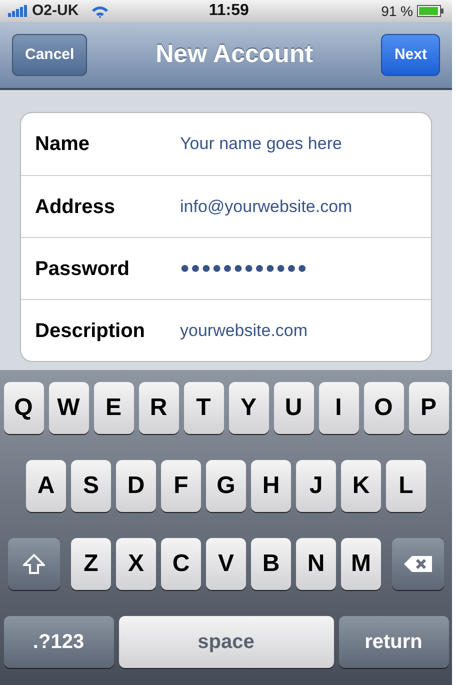  What do you see at coordinates (62, 144) in the screenshot?
I see `field-label: Name` at bounding box center [62, 144].